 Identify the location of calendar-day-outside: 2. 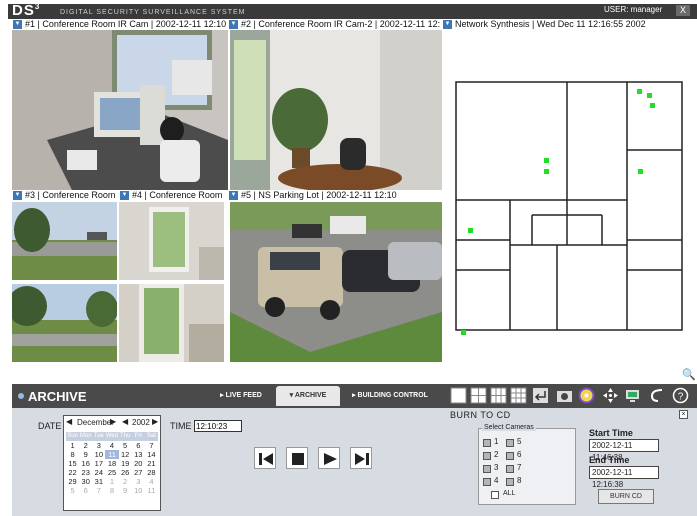
(125, 481).